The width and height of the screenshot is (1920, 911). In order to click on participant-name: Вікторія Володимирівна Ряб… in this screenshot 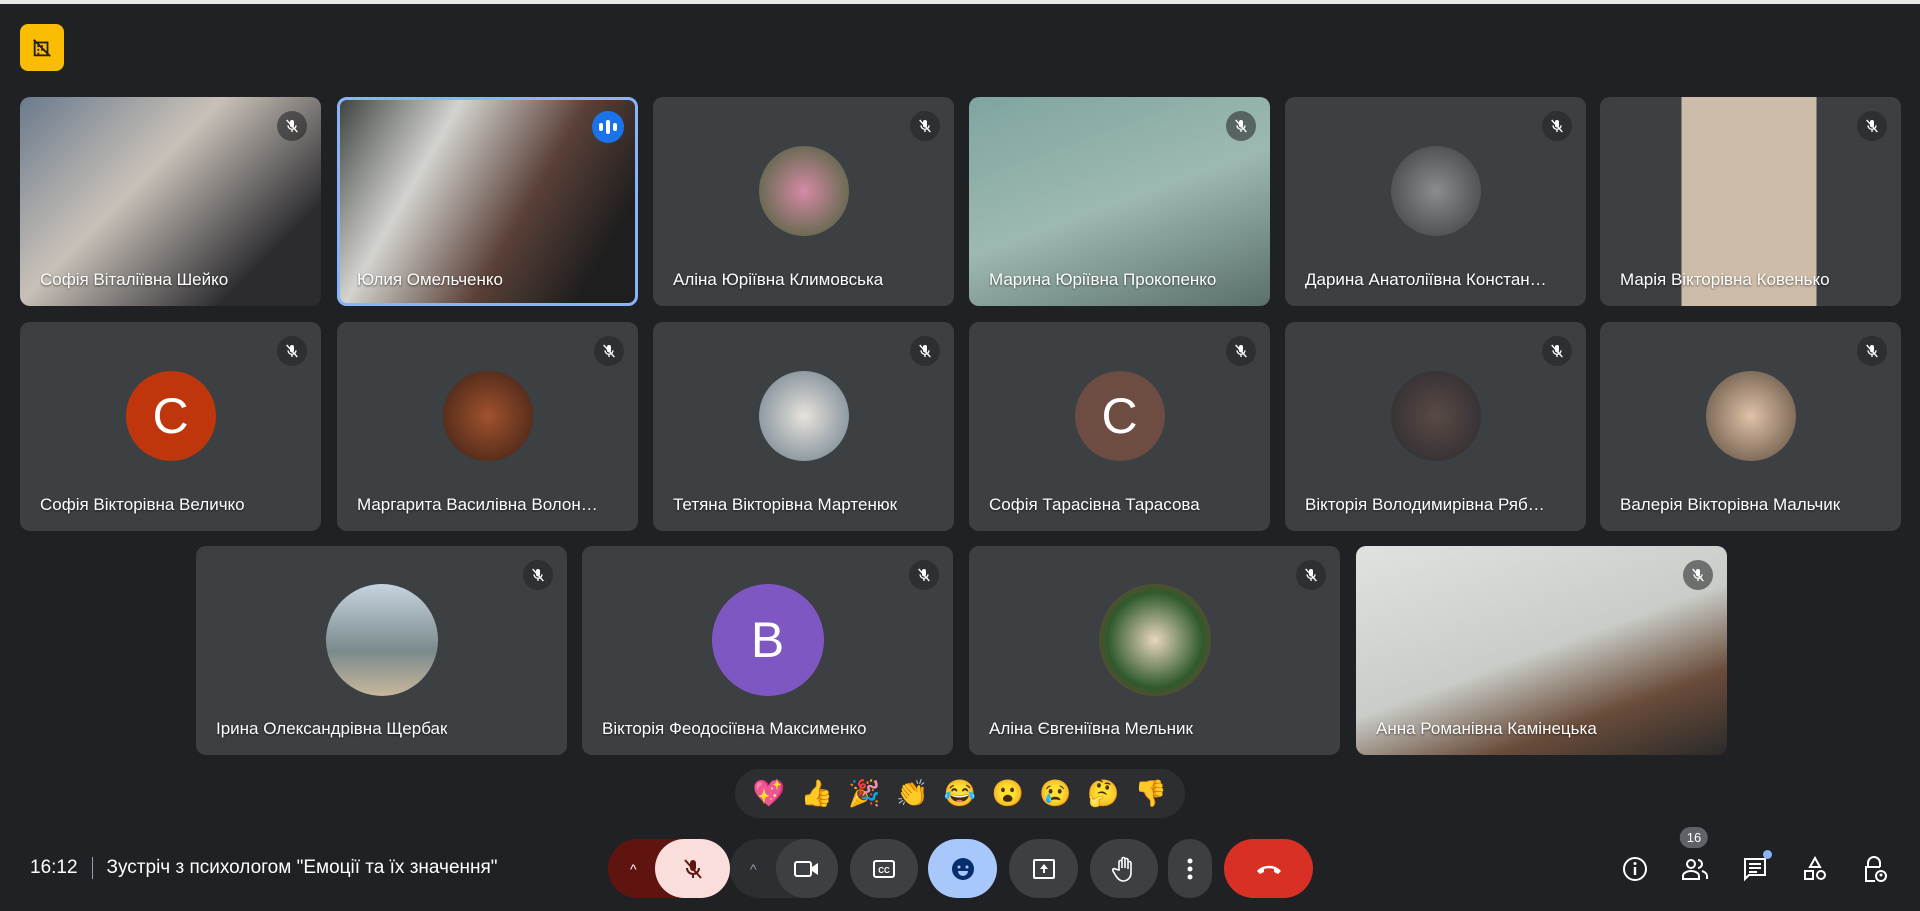, I will do `click(1425, 504)`.